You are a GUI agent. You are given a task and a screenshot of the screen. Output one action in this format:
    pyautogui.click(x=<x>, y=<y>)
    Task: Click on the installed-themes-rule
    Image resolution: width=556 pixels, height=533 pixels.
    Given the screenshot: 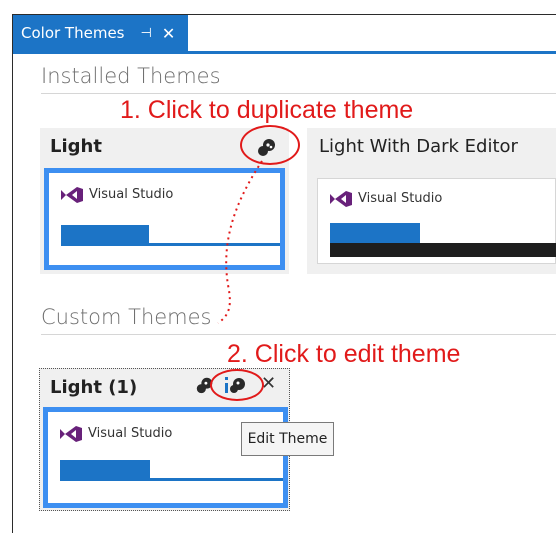 What is the action you would take?
    pyautogui.click(x=298, y=93)
    